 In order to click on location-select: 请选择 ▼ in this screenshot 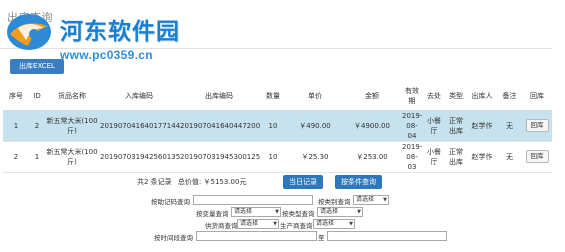, I will do `click(256, 212)`.